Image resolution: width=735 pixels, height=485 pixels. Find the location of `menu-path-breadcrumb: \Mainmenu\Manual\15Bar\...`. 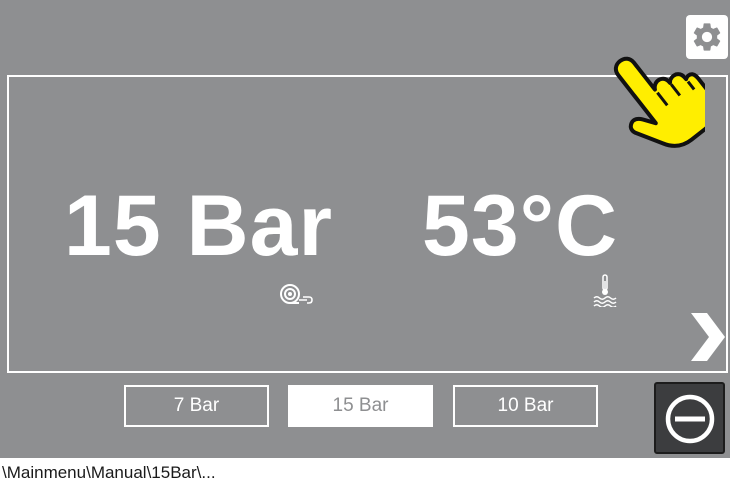

menu-path-breadcrumb: \Mainmenu\Manual\15Bar\... is located at coordinates (109, 472).